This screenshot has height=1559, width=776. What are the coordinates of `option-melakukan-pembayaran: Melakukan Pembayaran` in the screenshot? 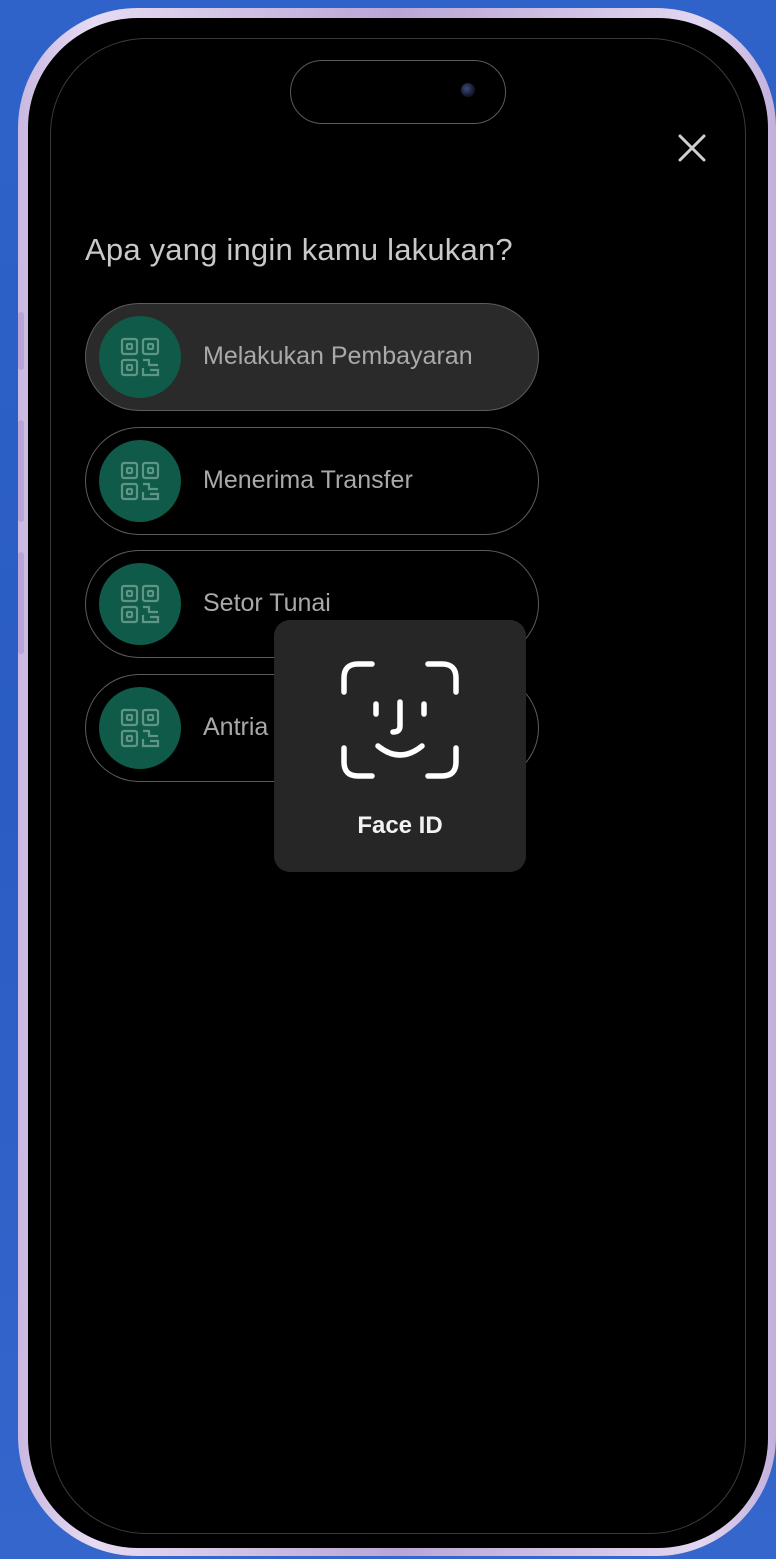 It's located at (312, 357).